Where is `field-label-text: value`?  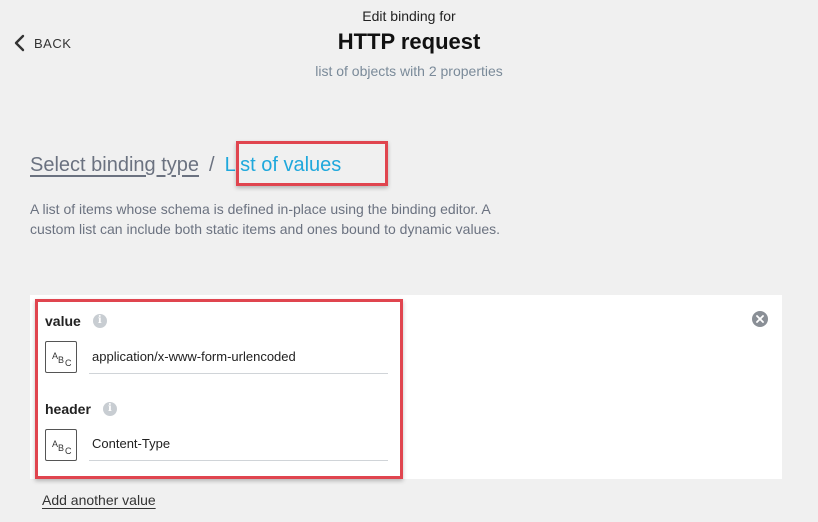 field-label-text: value is located at coordinates (63, 321).